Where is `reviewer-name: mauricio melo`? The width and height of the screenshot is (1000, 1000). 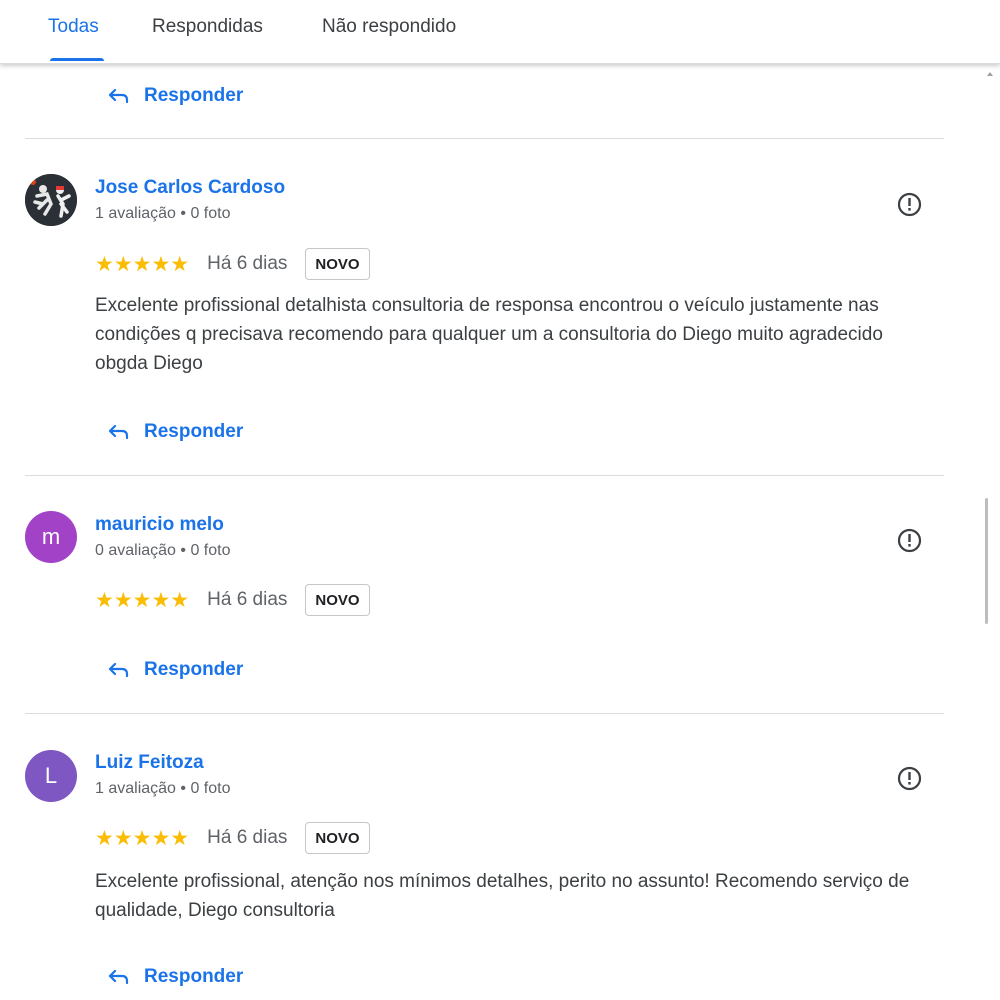
reviewer-name: mauricio melo is located at coordinates (159, 525).